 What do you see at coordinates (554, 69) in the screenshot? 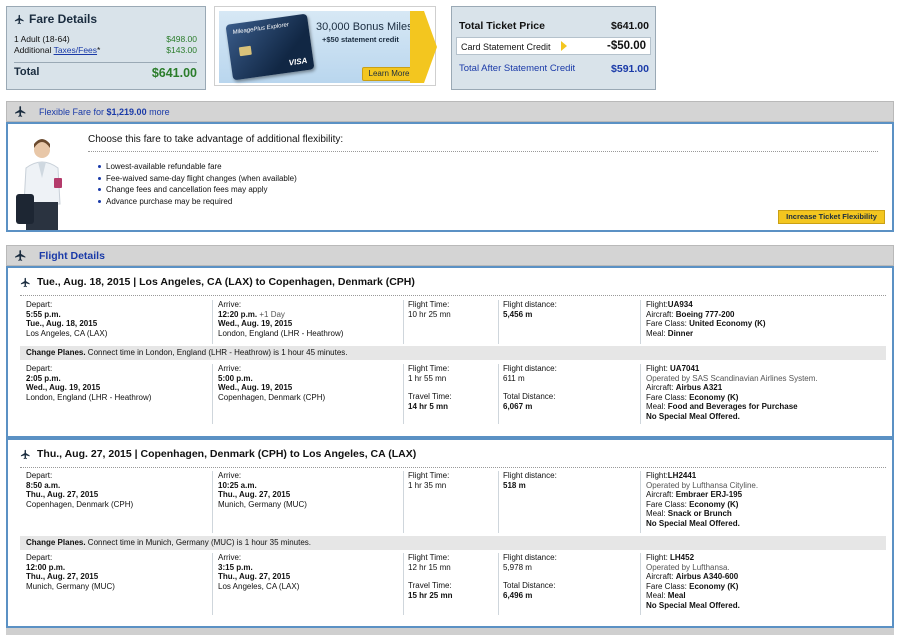
I see `after-credit-row: Total After Statement Credit $591.00` at bounding box center [554, 69].